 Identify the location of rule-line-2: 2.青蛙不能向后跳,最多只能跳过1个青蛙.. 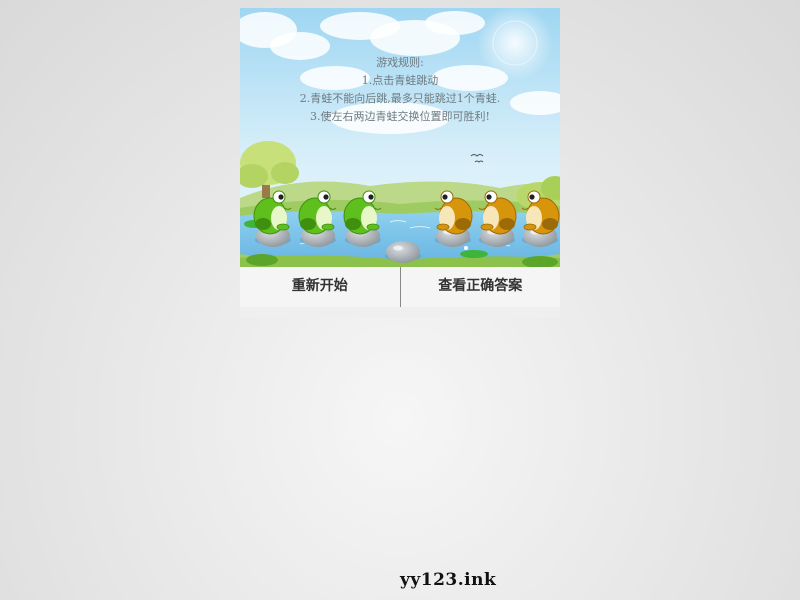
(400, 98).